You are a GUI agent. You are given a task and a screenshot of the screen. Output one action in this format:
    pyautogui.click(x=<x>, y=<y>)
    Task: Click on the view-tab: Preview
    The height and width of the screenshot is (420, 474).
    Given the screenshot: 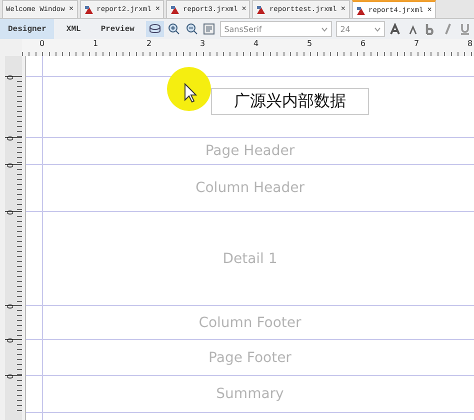 What is the action you would take?
    pyautogui.click(x=117, y=29)
    